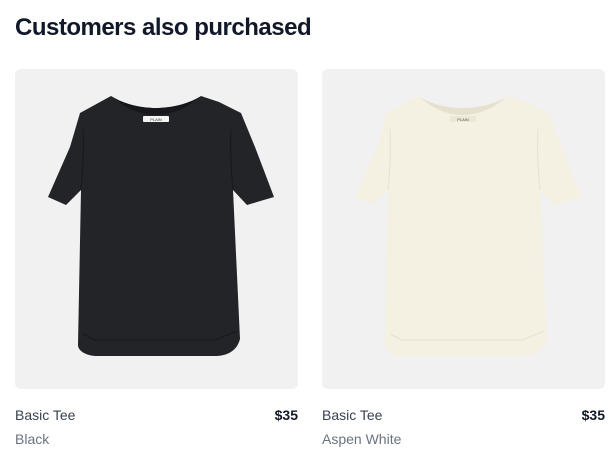 The image size is (614, 472). What do you see at coordinates (163, 27) in the screenshot?
I see `section-title: Customers also purchased` at bounding box center [163, 27].